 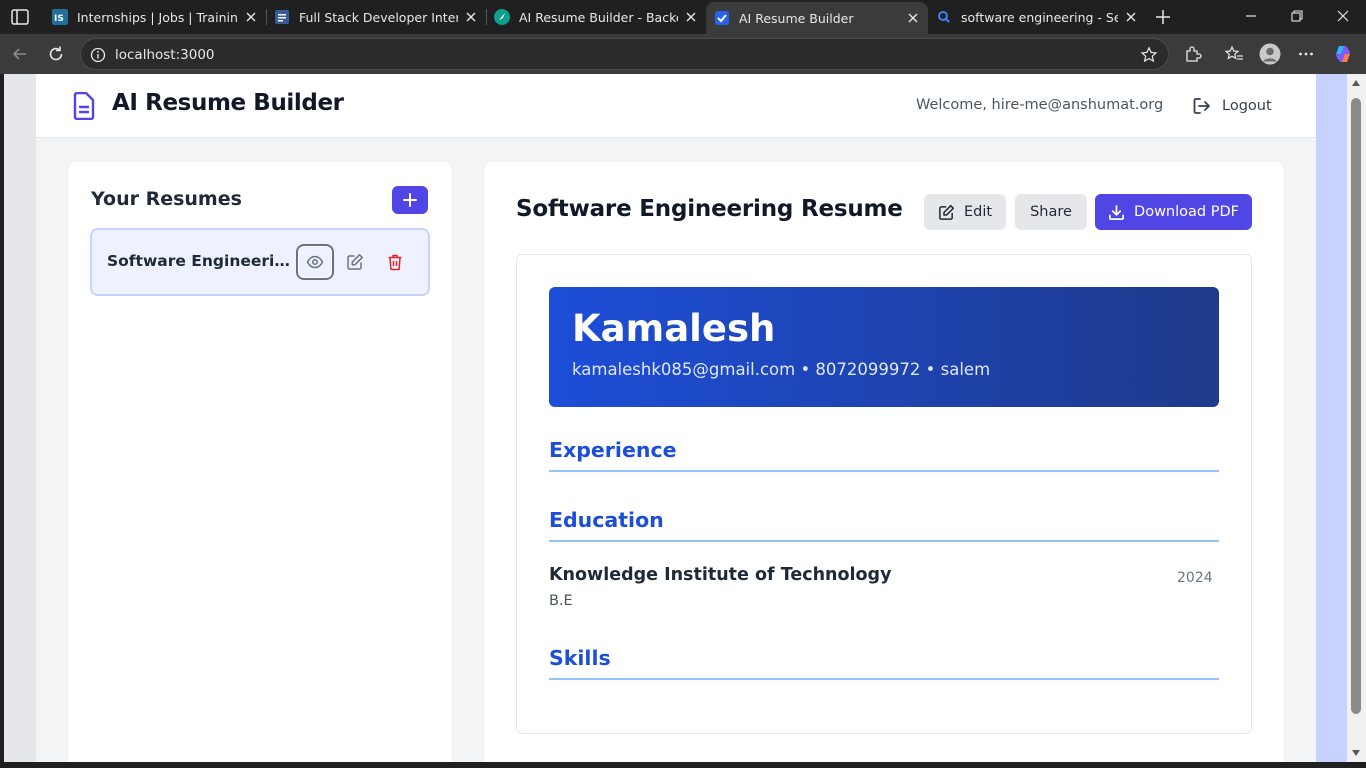 I want to click on tab-title: Full Stack Developer Internship, so click(x=378, y=17).